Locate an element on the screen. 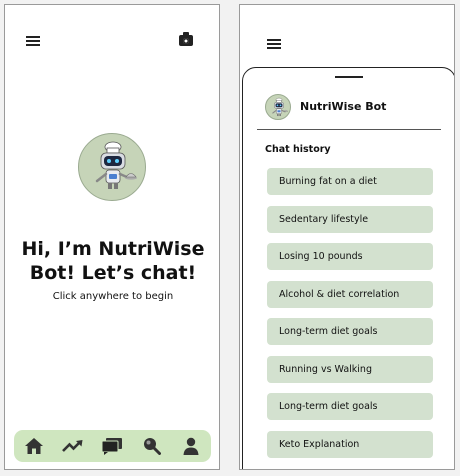 The height and width of the screenshot is (476, 460). headline-line-1: Hi, I’m NutriWise is located at coordinates (113, 249).